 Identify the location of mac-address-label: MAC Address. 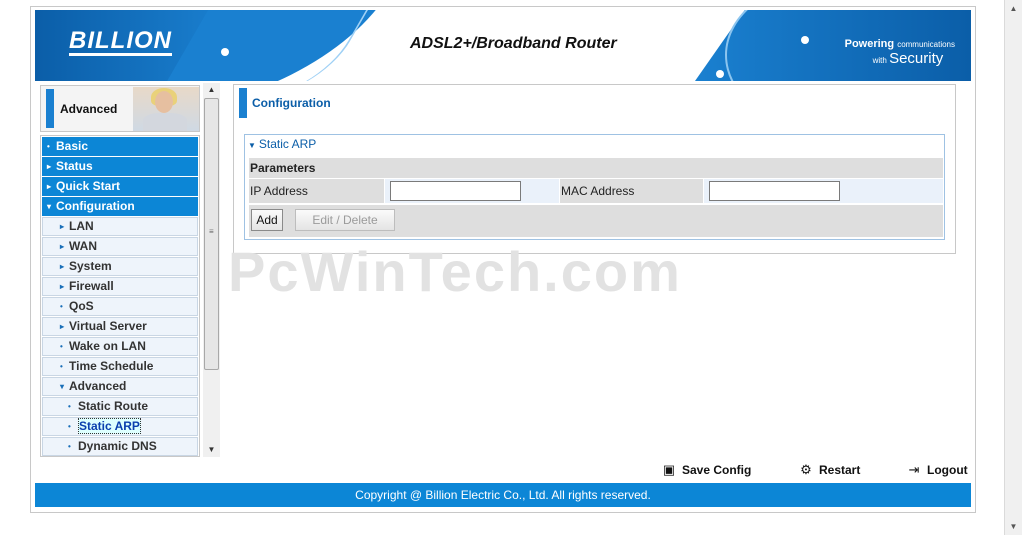
(631, 191).